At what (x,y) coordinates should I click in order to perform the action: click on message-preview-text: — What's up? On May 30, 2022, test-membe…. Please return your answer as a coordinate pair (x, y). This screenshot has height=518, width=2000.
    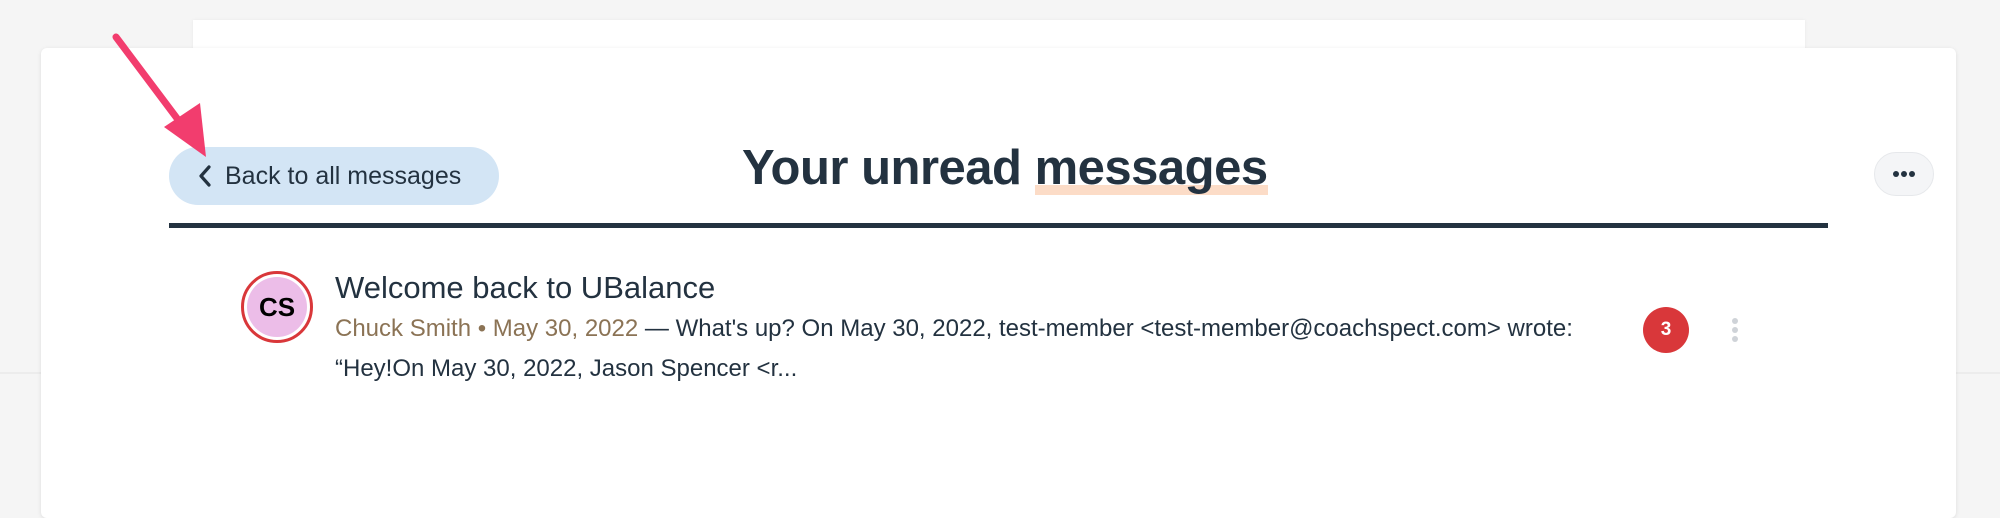
    Looking at the image, I should click on (1105, 328).